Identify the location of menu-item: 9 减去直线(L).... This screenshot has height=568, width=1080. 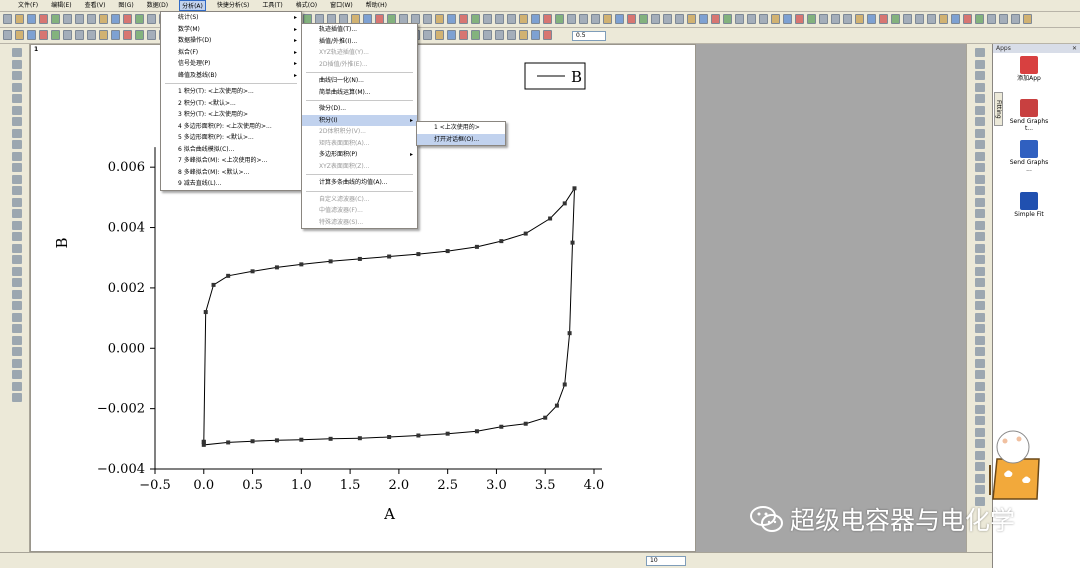
(231, 184).